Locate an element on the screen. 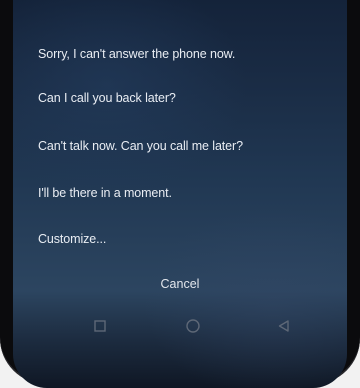 The height and width of the screenshot is (388, 360). quick-reply-be-there-moment: I'll be there in a moment. is located at coordinates (105, 193).